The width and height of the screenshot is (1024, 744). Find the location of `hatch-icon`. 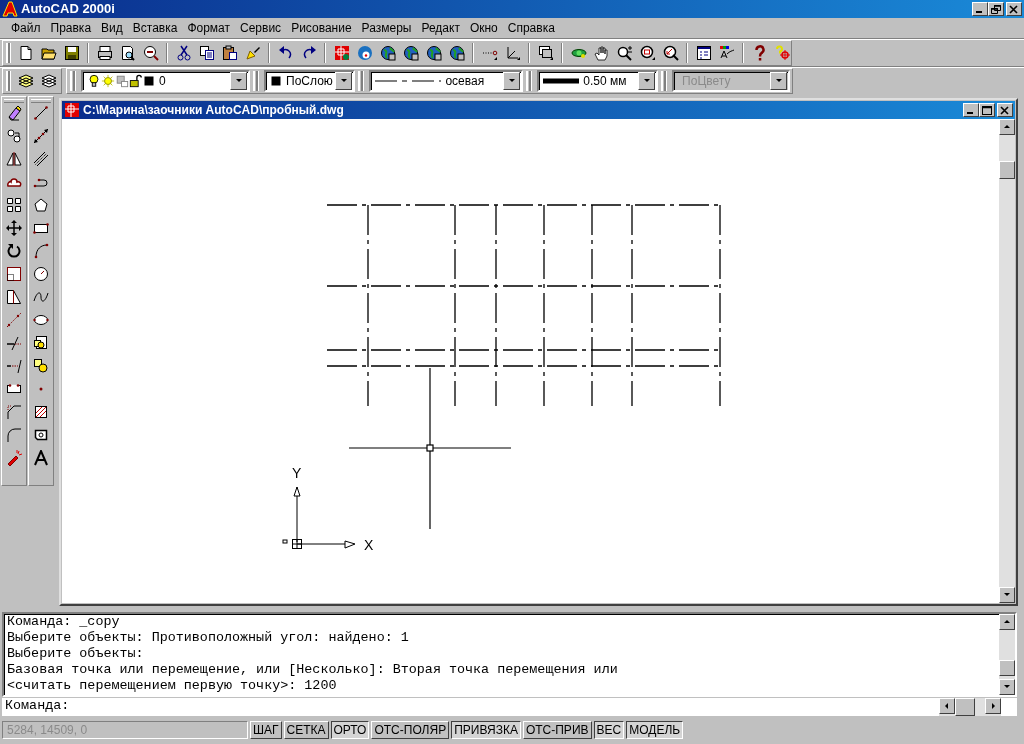

hatch-icon is located at coordinates (41, 412).